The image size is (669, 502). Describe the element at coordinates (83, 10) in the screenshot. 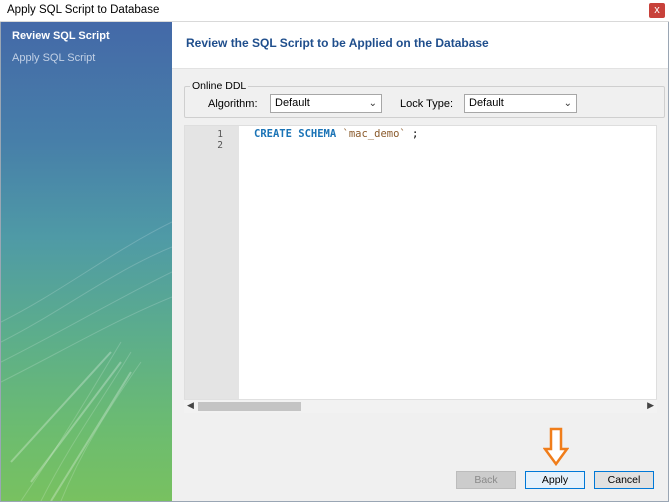

I see `window-title: Apply SQL Script to Database` at that location.